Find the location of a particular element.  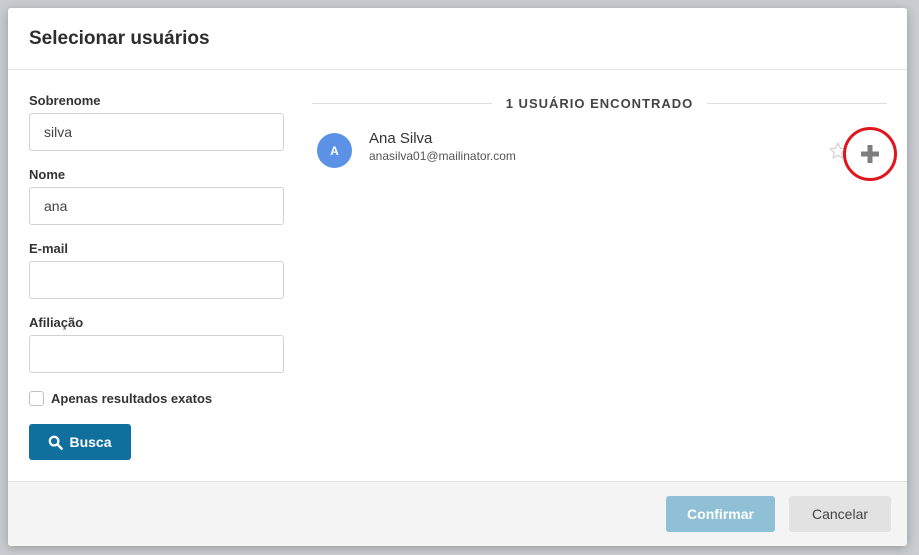

email-label: E-mail is located at coordinates (49, 248).